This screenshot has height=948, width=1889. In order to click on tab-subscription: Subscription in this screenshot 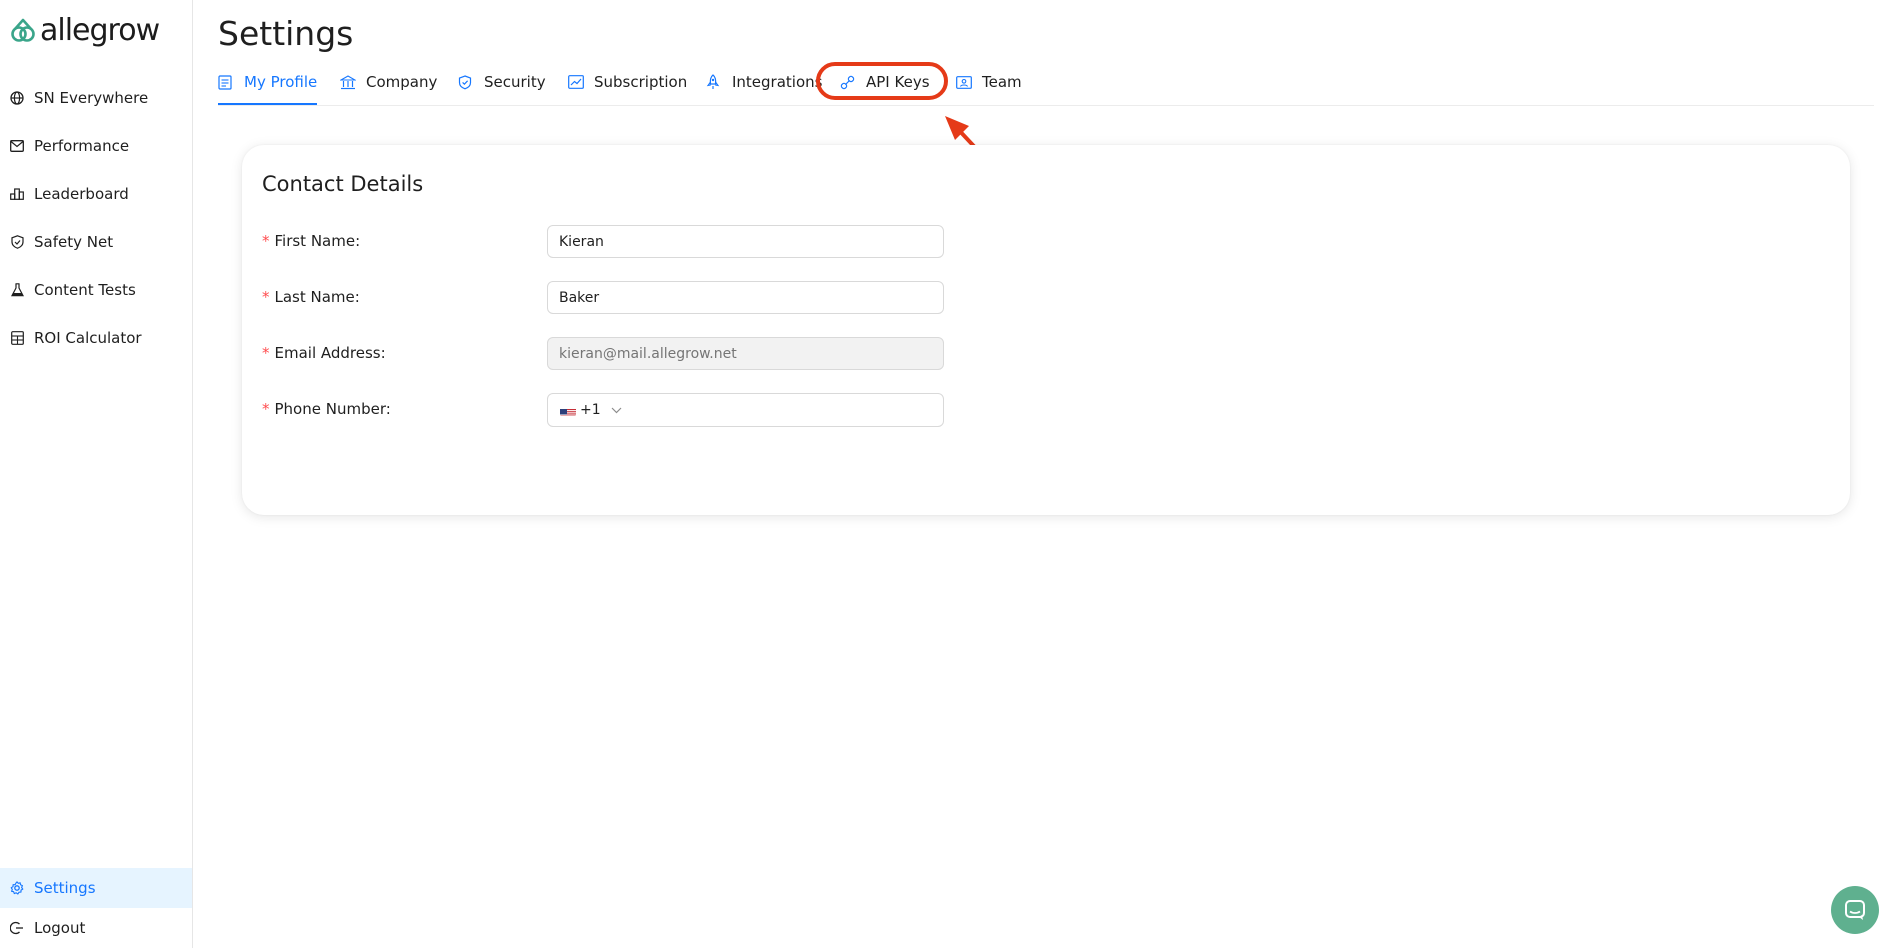, I will do `click(627, 82)`.